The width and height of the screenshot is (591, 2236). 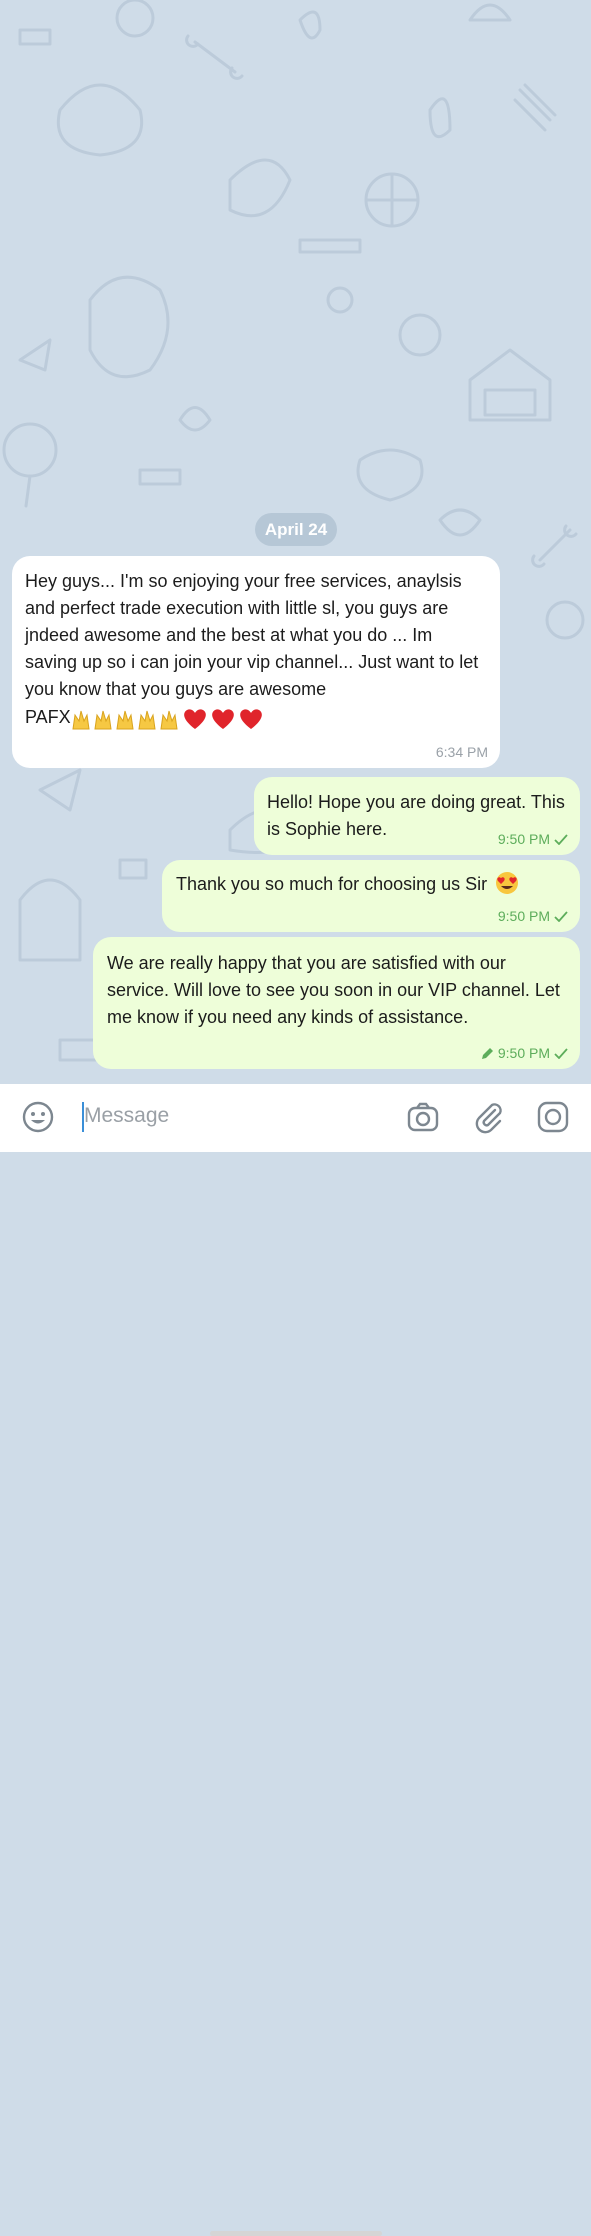 I want to click on red-heart-emoji, so click(x=222, y=719).